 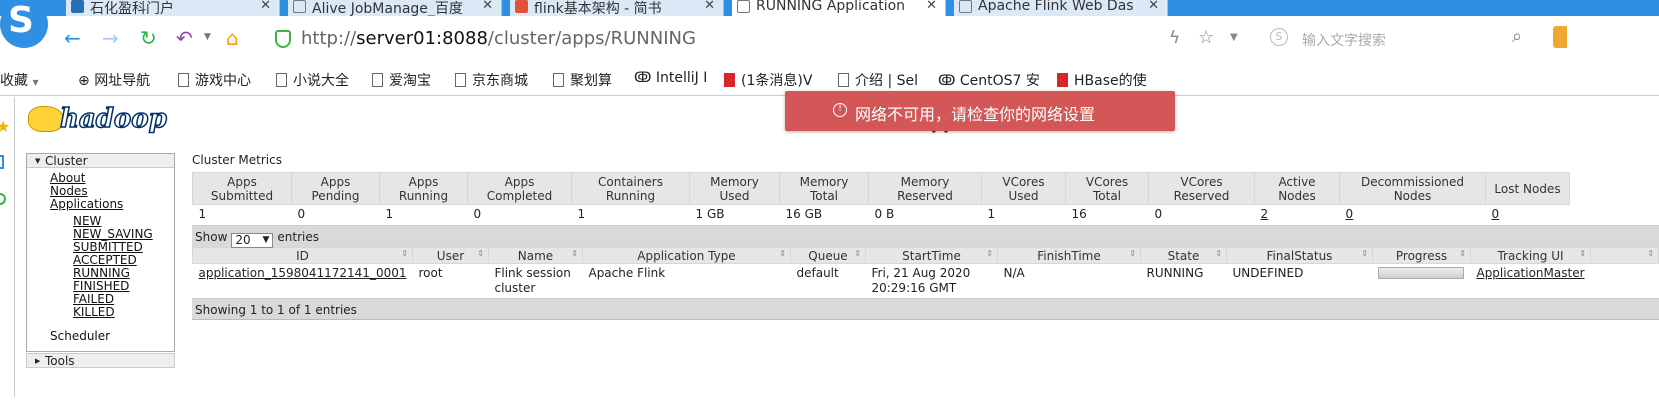 What do you see at coordinates (252, 240) in the screenshot?
I see `page-size-select: 20` at bounding box center [252, 240].